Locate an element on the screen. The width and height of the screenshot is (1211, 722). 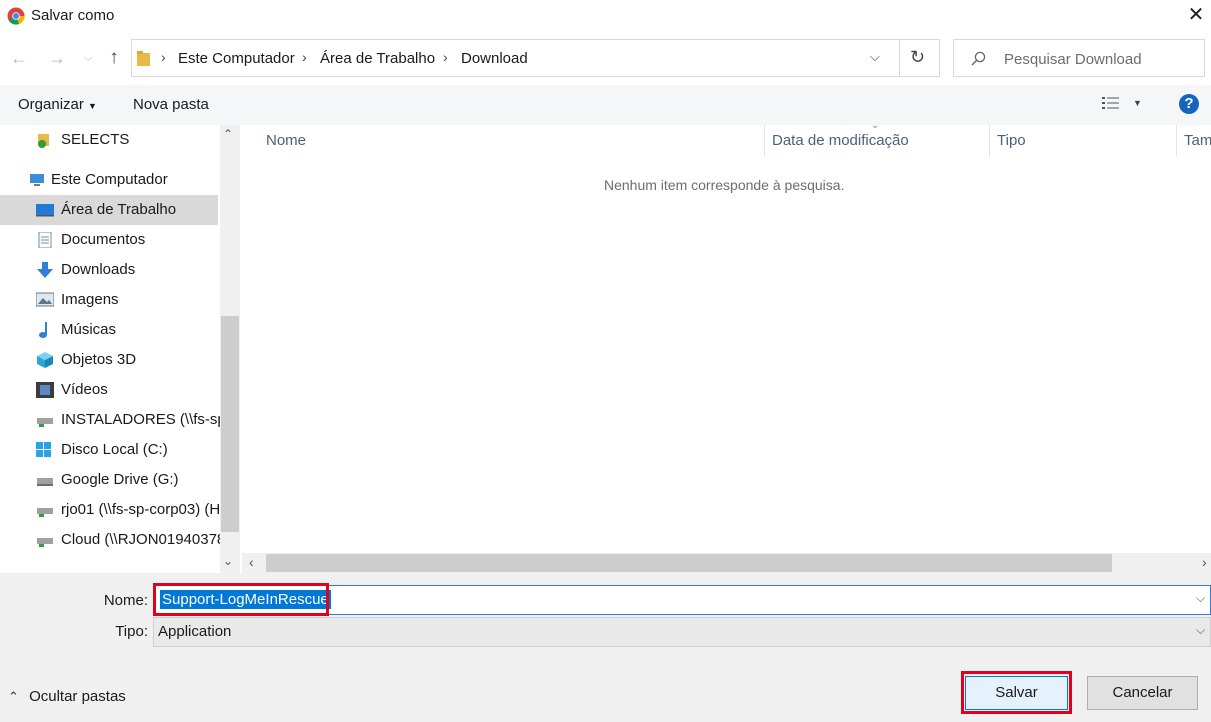
recent-chevron-down-icon: ⌵ is located at coordinates (88, 58).